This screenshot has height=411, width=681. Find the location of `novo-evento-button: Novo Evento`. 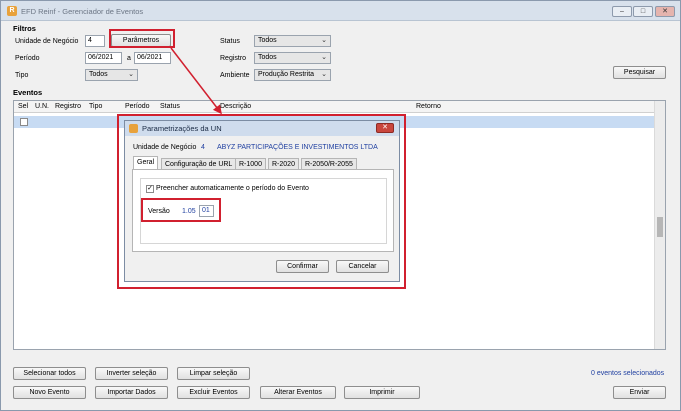

novo-evento-button: Novo Evento is located at coordinates (49, 392).